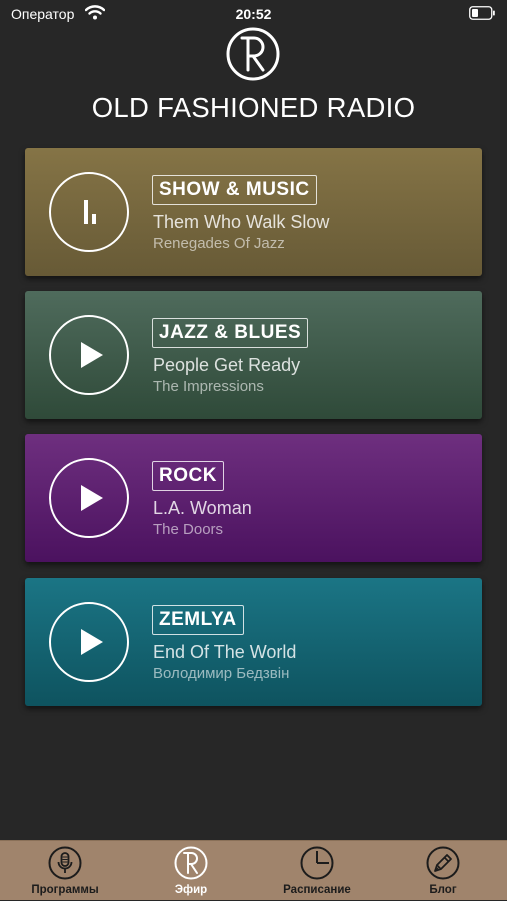  What do you see at coordinates (482, 13) in the screenshot?
I see `battery-icon` at bounding box center [482, 13].